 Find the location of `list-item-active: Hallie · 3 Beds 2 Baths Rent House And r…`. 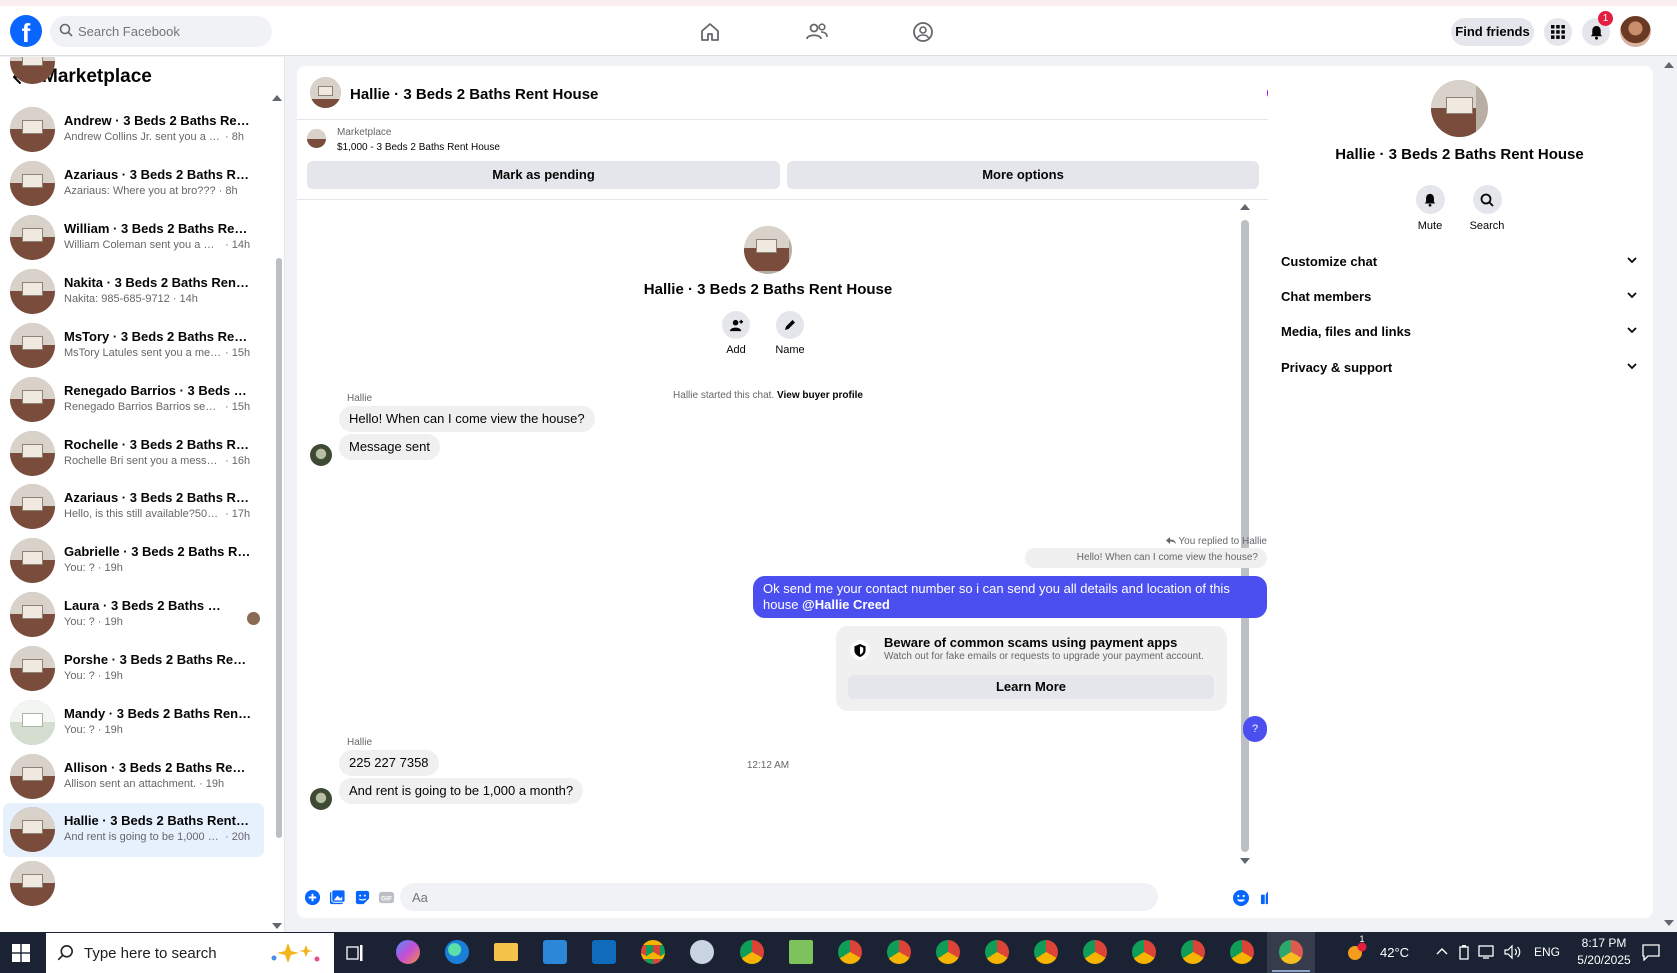

list-item-active: Hallie · 3 Beds 2 Baths Rent House And r… is located at coordinates (133, 830).